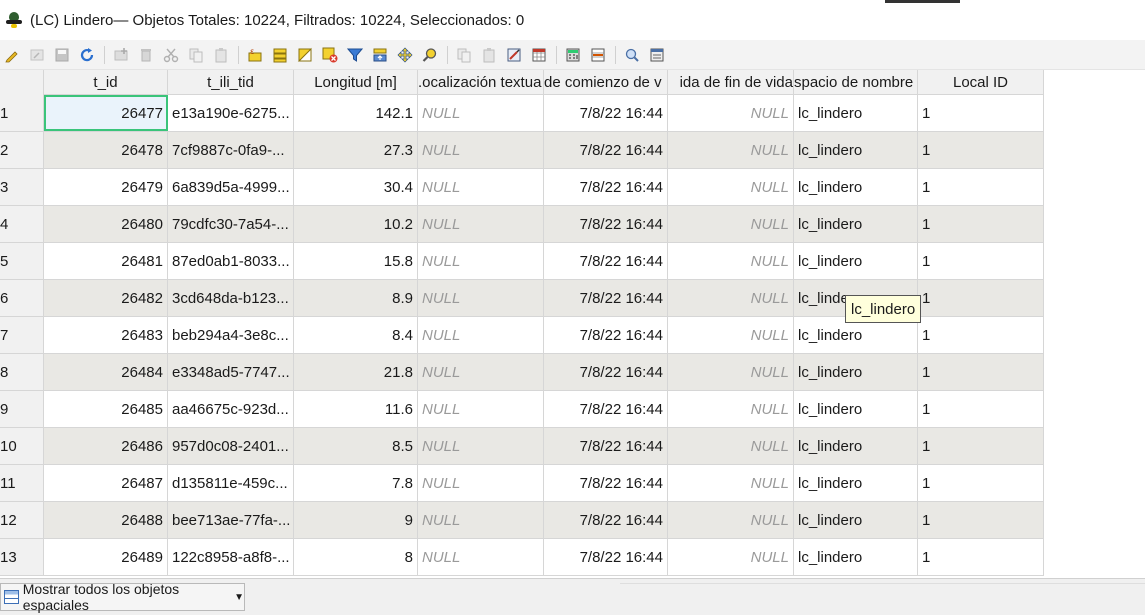  What do you see at coordinates (356, 150) in the screenshot?
I see `table-cell-longitud: 27.3` at bounding box center [356, 150].